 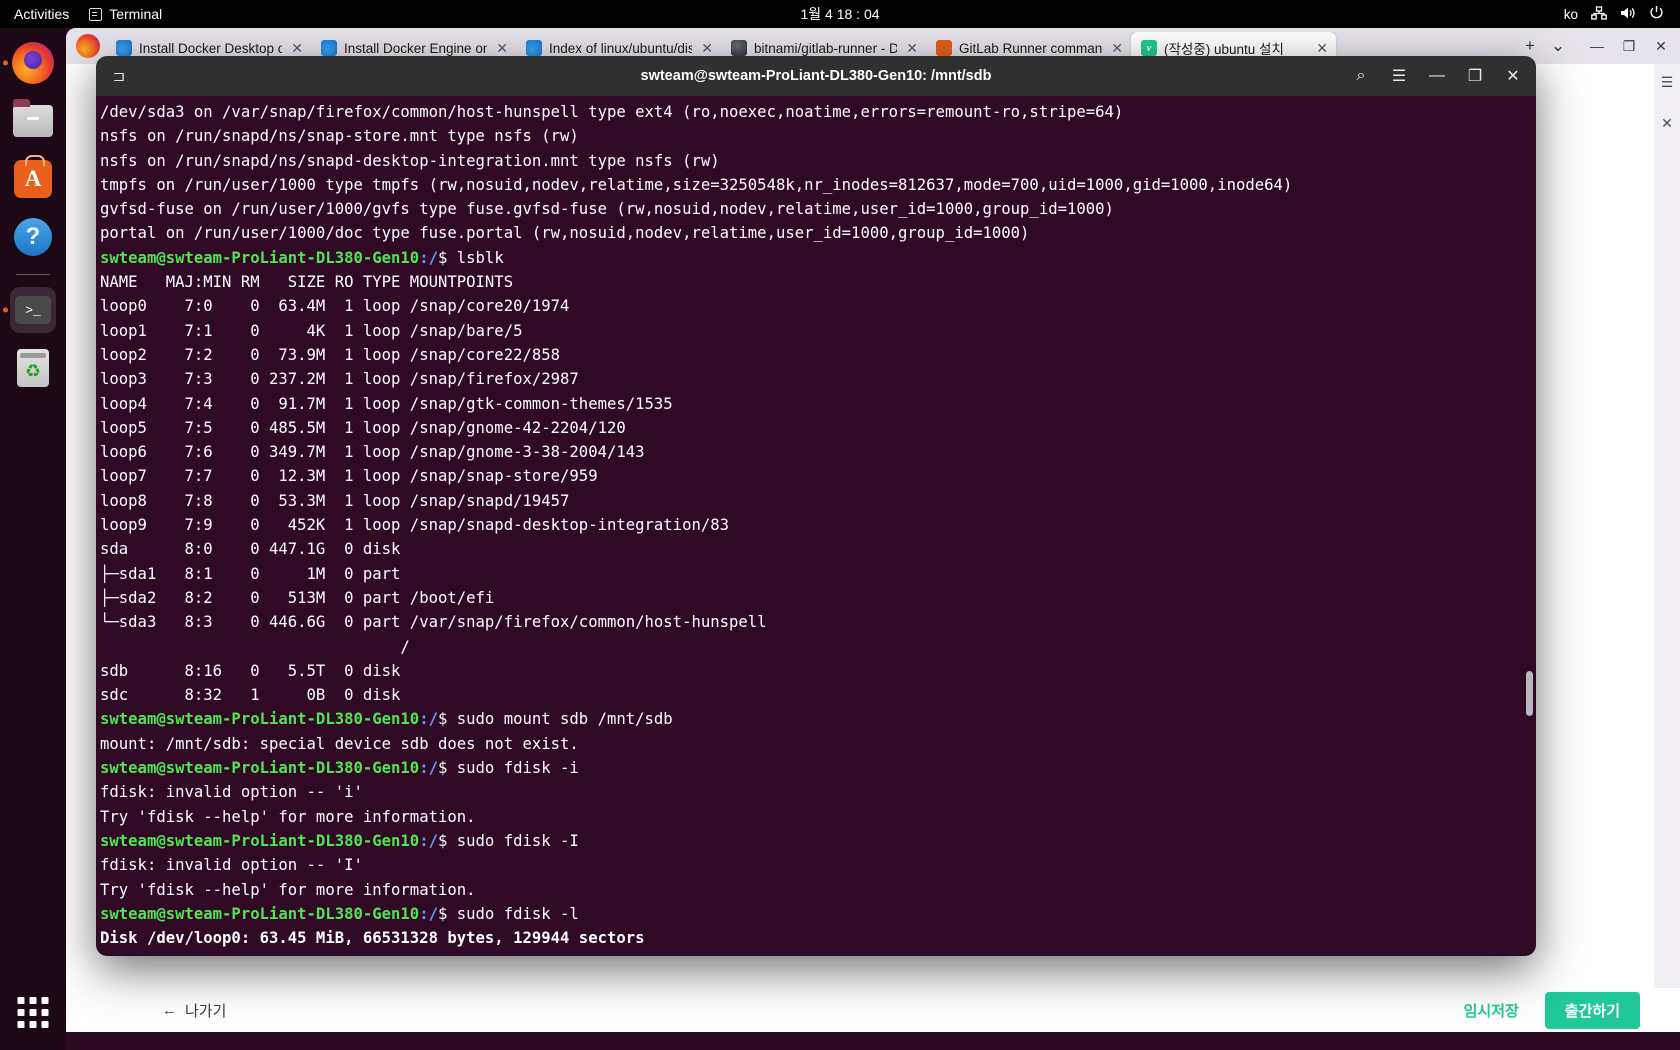 I want to click on velog-icon: v, so click(x=1149, y=48).